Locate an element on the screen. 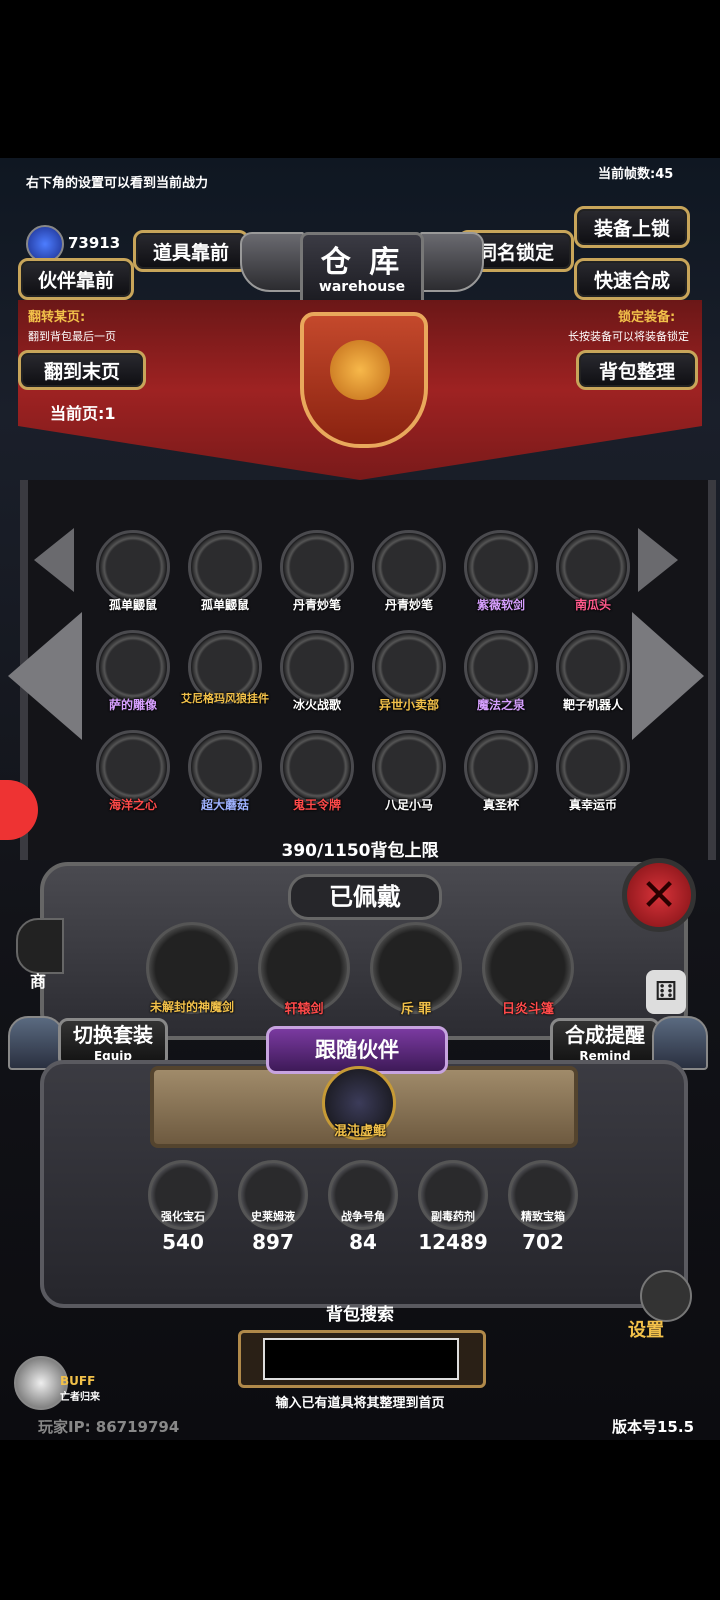 This screenshot has height=1600, width=720. version-label: 版本号15.5 is located at coordinates (653, 1427).